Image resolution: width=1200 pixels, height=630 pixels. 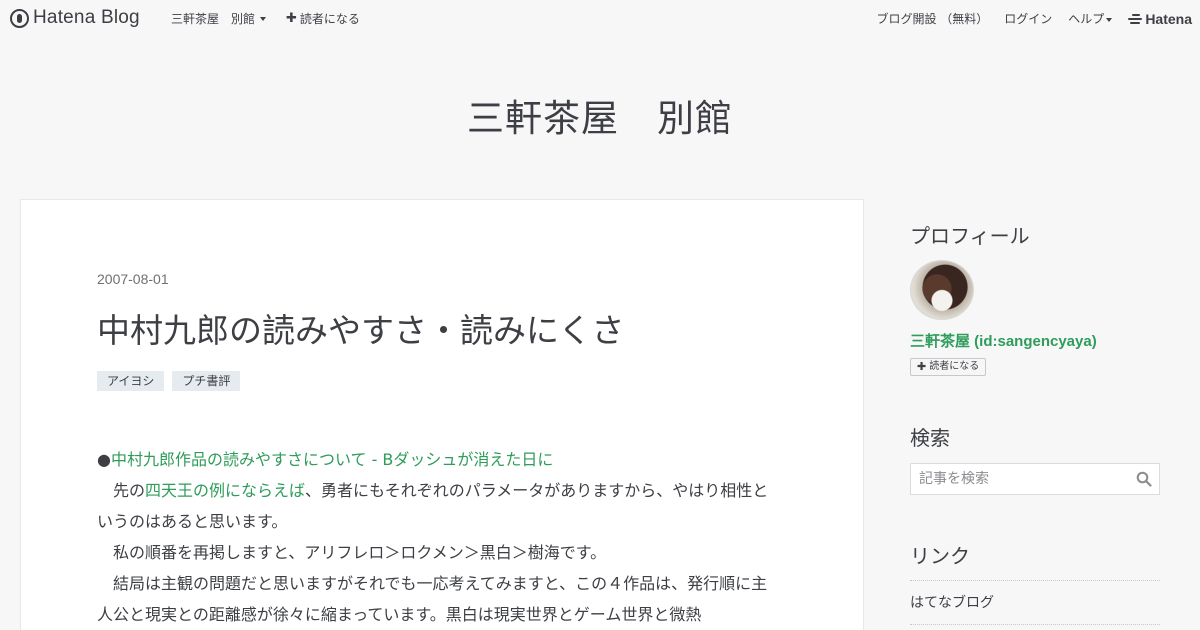 I want to click on category-tag: プチ書評, so click(x=206, y=381).